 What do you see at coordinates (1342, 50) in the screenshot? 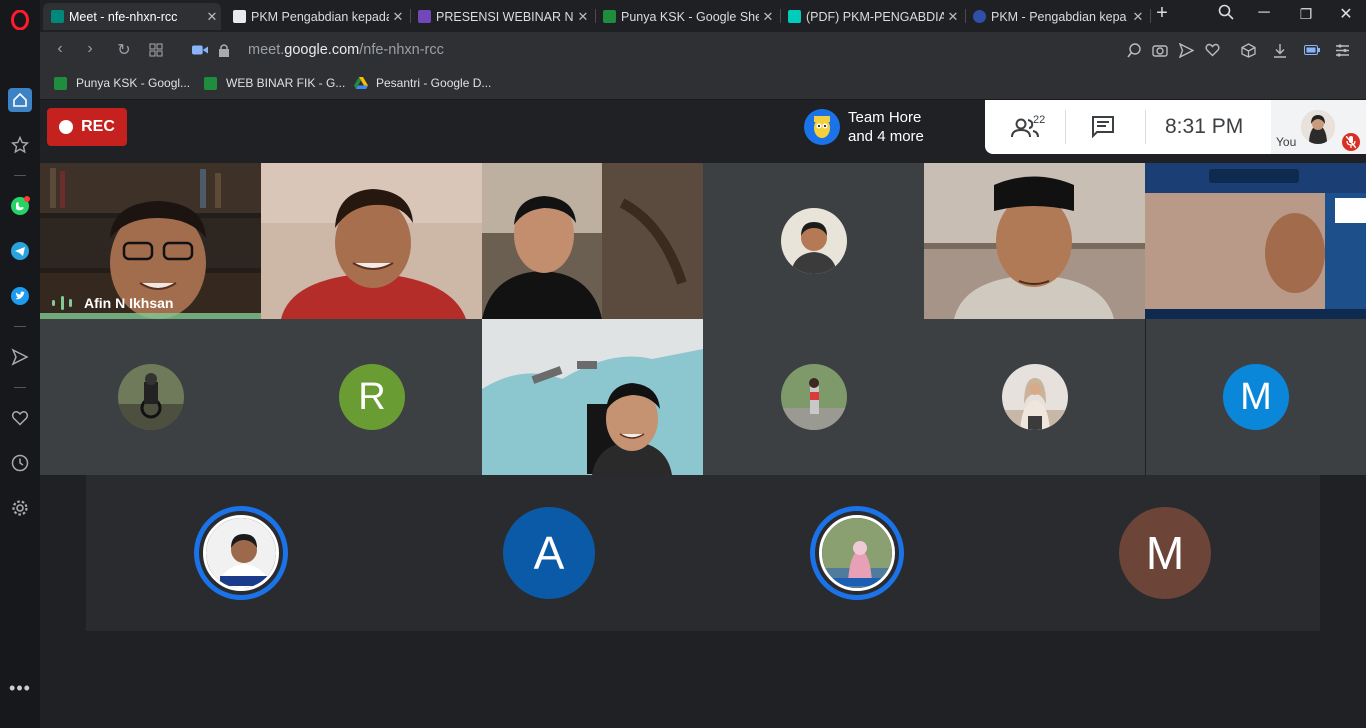
I see `easy-setup-menu-icon` at bounding box center [1342, 50].